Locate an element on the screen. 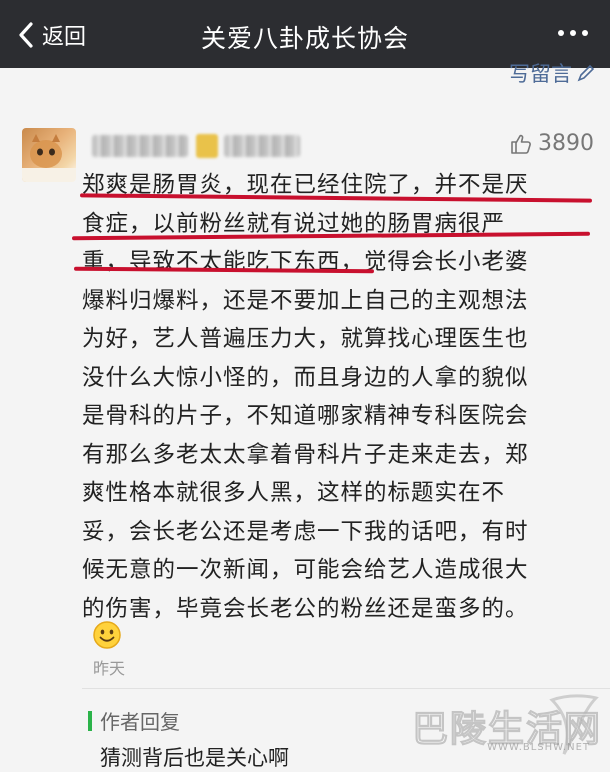 Image resolution: width=610 pixels, height=772 pixels. reply-text: 猜测背后也是关心啊 is located at coordinates (194, 758).